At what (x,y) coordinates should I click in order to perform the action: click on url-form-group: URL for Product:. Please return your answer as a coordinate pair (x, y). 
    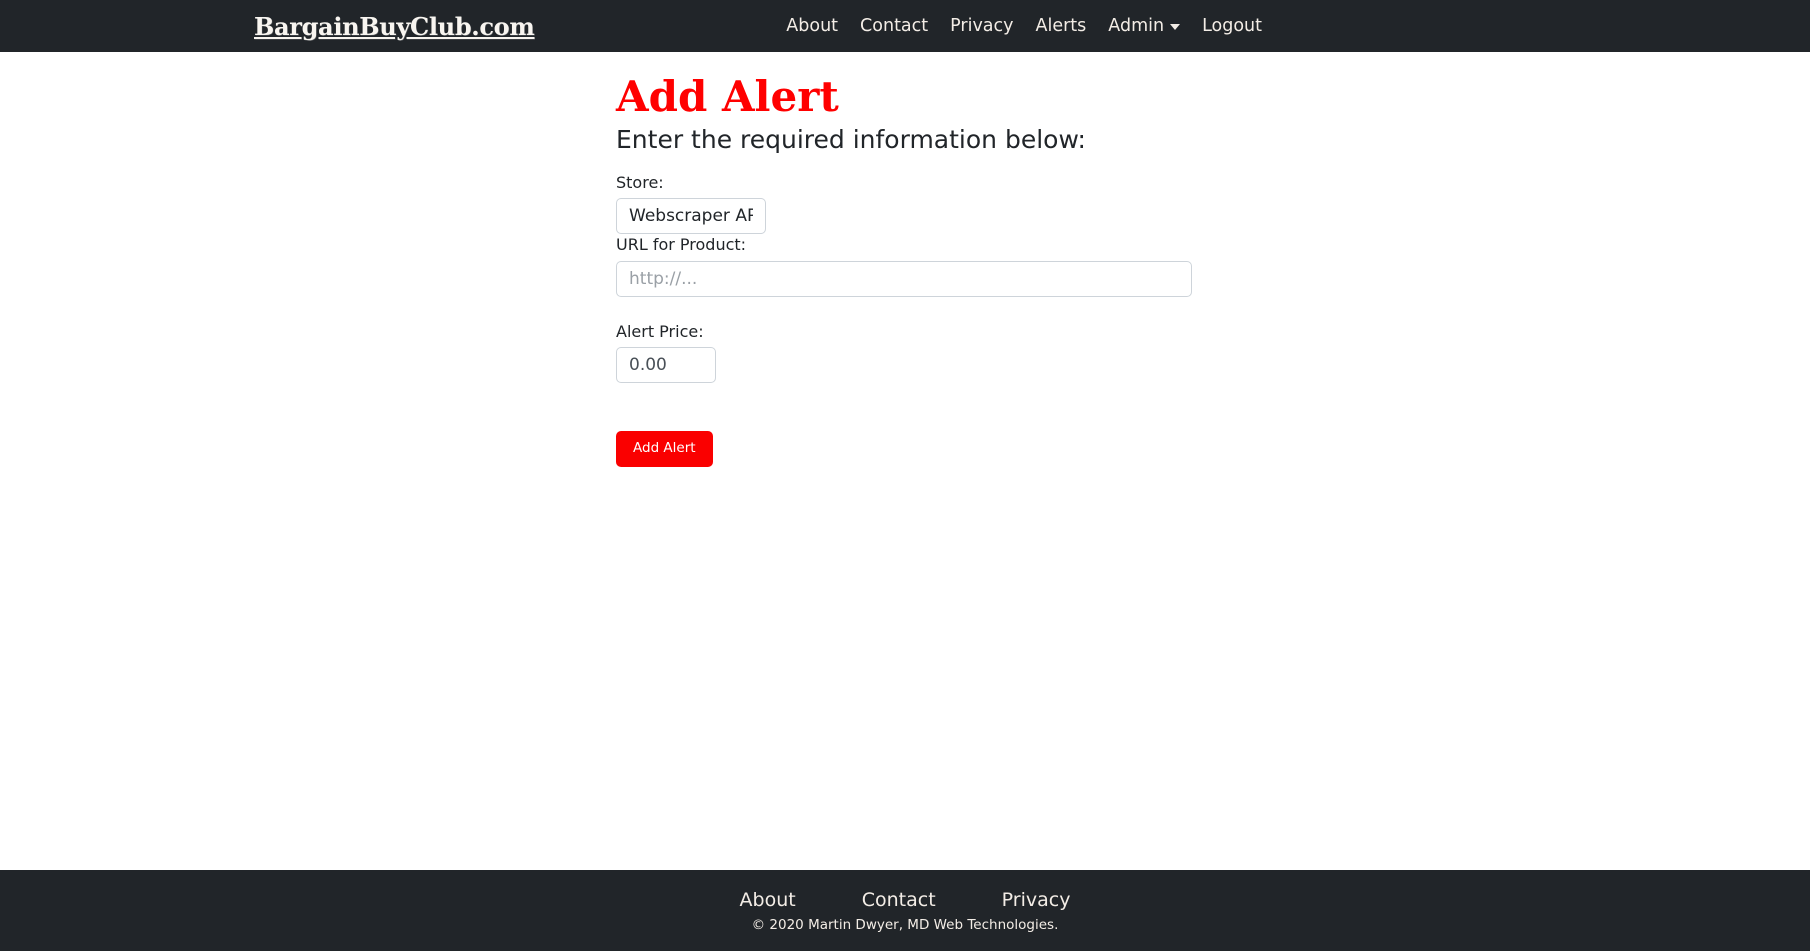
    Looking at the image, I should click on (966, 265).